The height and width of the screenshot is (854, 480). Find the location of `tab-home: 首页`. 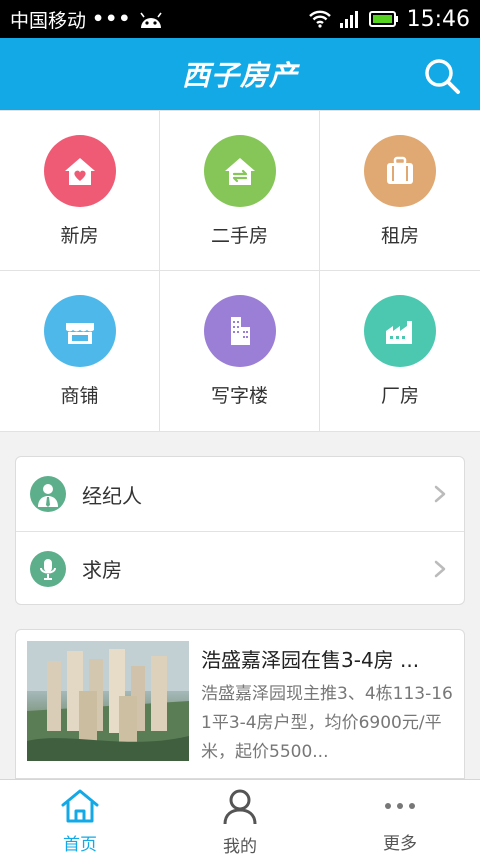

tab-home: 首页 is located at coordinates (80, 817).